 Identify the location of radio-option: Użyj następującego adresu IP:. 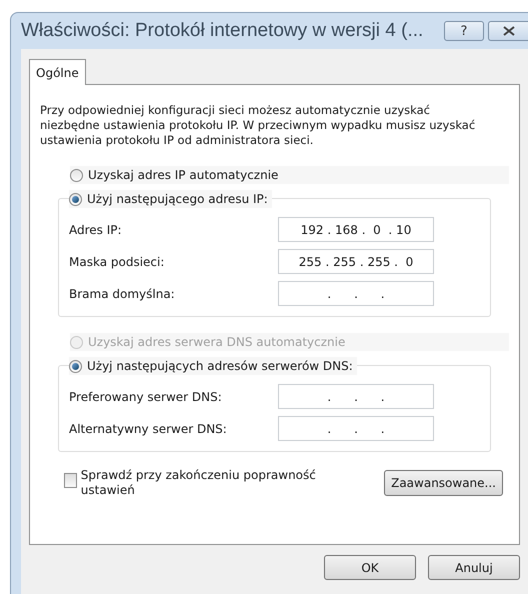
(170, 199).